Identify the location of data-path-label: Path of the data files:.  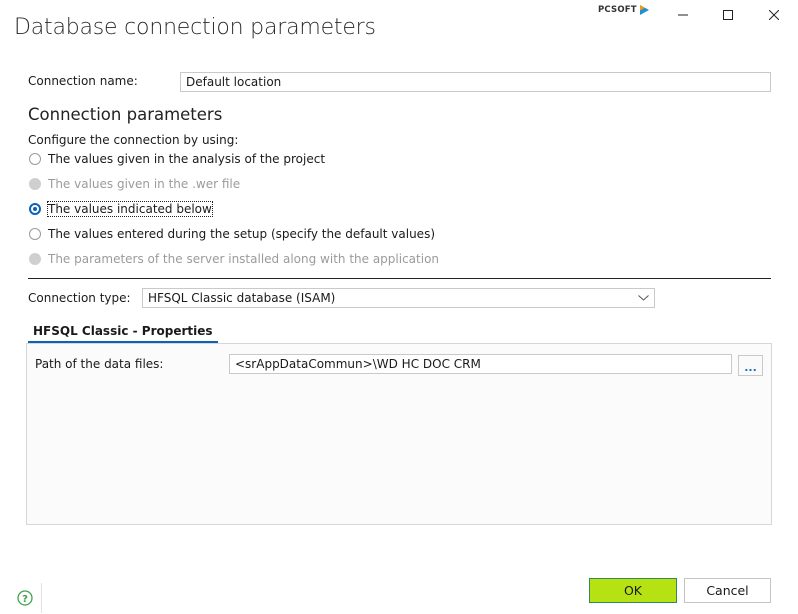
(99, 364).